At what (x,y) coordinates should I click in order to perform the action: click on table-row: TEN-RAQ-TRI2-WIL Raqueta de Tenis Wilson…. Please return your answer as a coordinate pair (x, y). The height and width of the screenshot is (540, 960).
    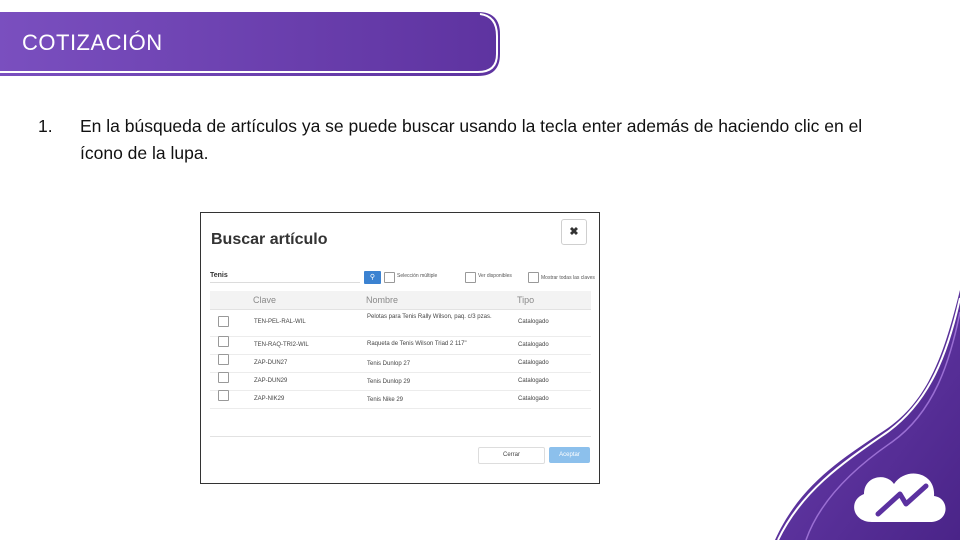
    Looking at the image, I should click on (400, 345).